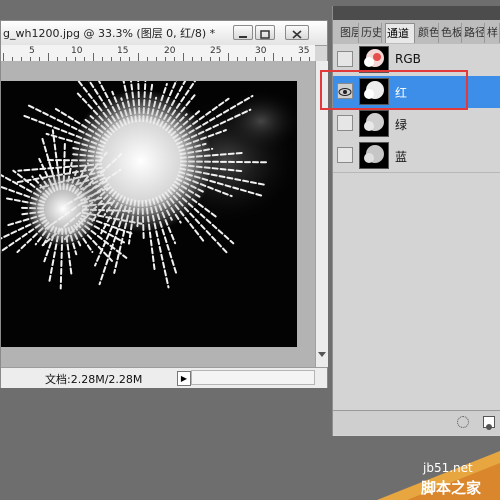  I want to click on maximize-button, so click(265, 32).